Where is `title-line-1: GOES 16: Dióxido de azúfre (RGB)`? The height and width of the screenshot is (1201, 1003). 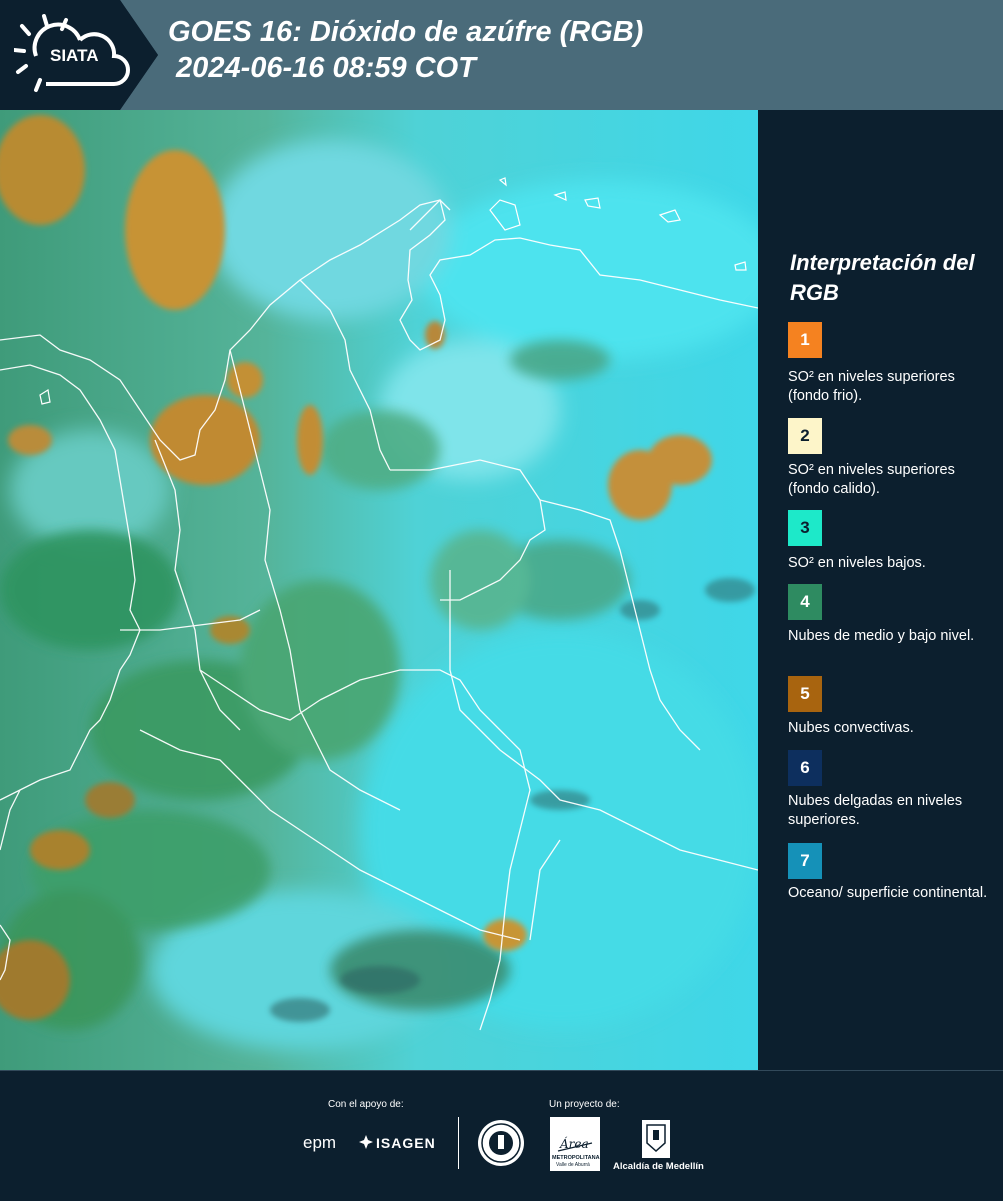 title-line-1: GOES 16: Dióxido de azúfre (RGB) is located at coordinates (406, 32).